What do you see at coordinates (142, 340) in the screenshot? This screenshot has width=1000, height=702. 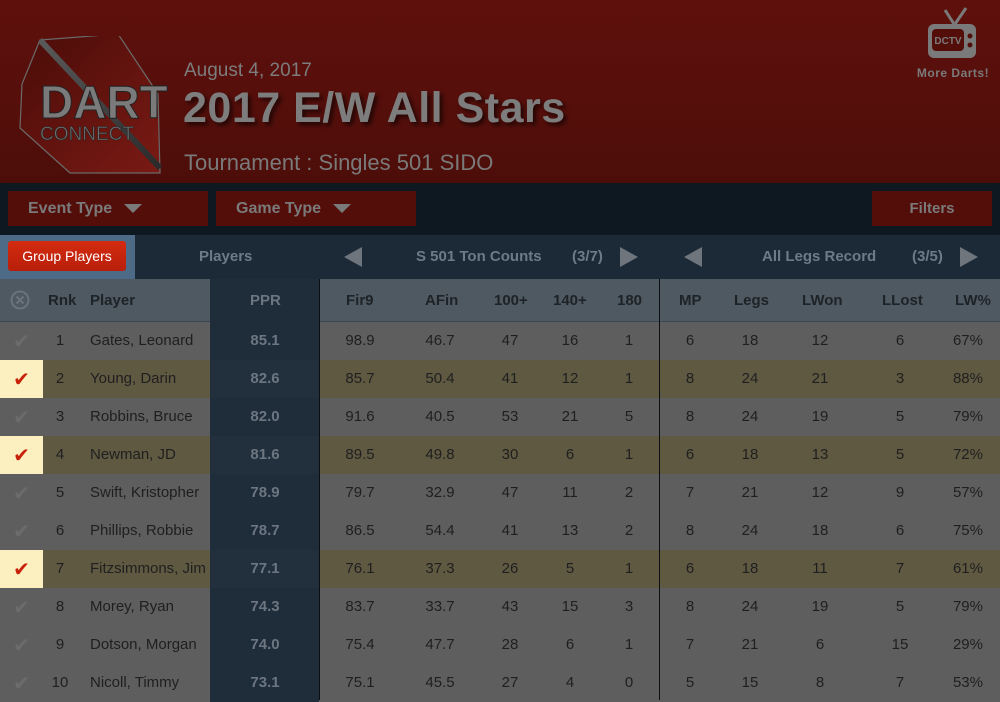 I see `cell-player: Gates, Leonard` at bounding box center [142, 340].